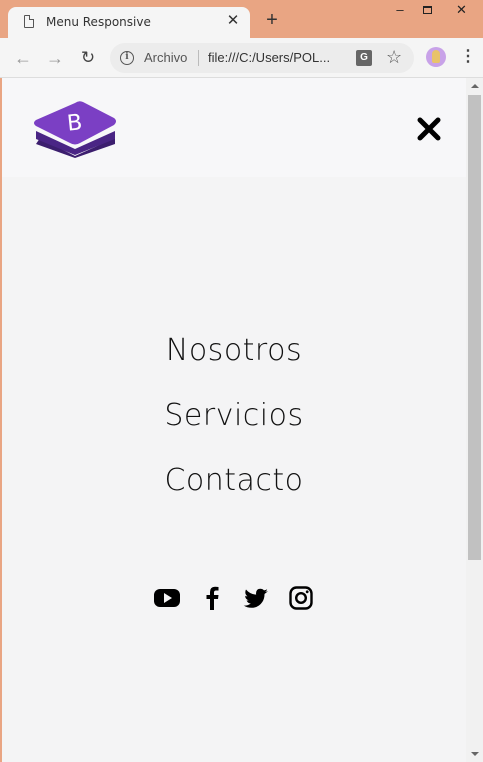 The width and height of the screenshot is (483, 762). Describe the element at coordinates (55, 58) in the screenshot. I see `forward-button: →` at that location.